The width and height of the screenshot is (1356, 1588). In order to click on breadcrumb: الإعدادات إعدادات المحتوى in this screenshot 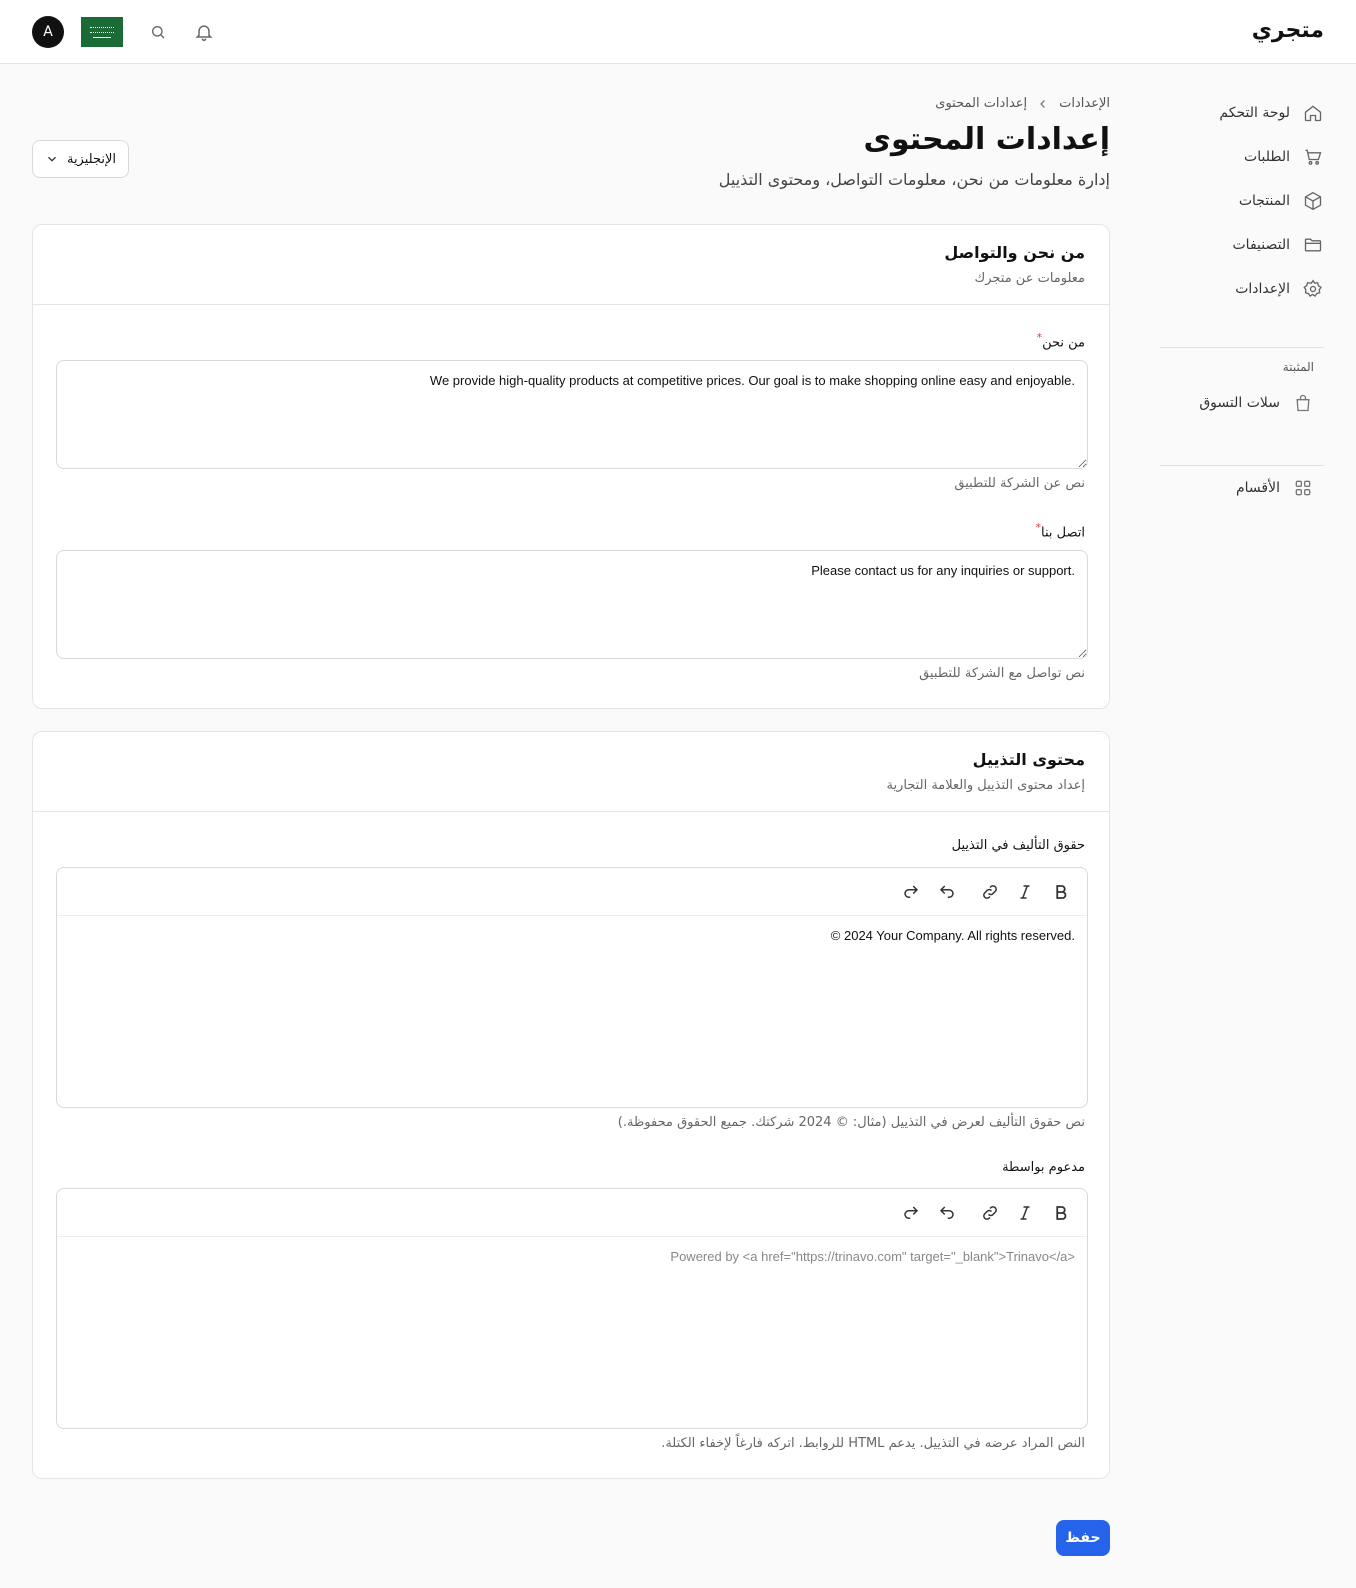, I will do `click(1022, 103)`.